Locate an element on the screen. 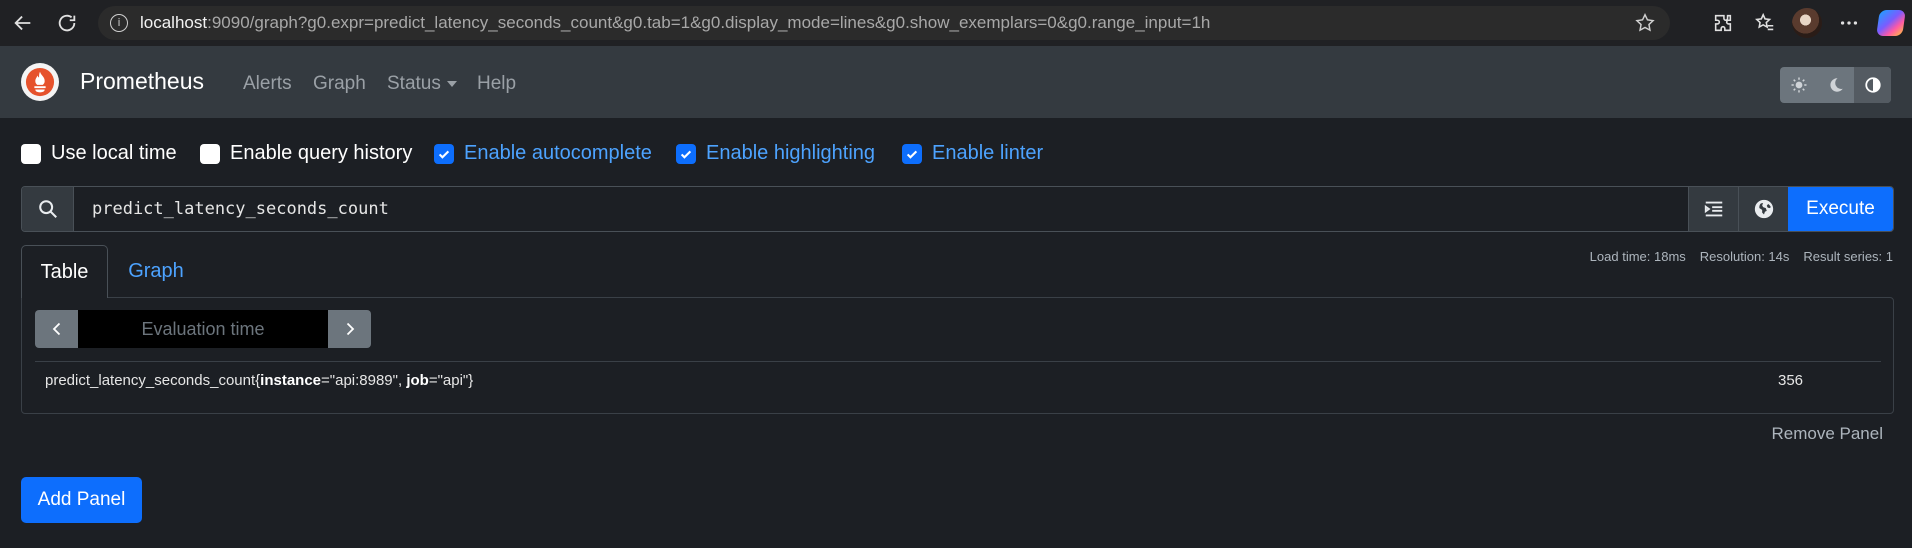  half-circle-icon is located at coordinates (1872, 85).